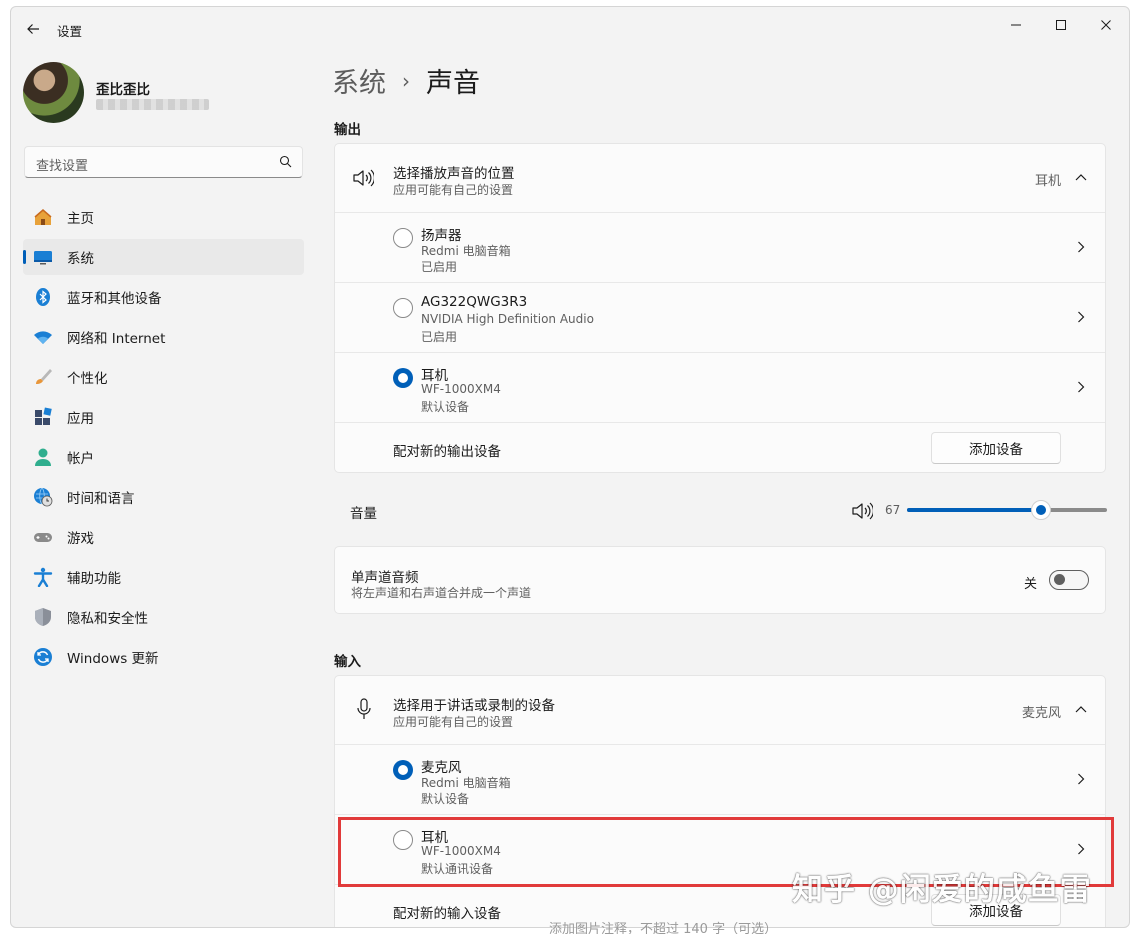 The image size is (1141, 934). What do you see at coordinates (62, 166) in the screenshot?
I see `search-placeholder: 查找设置` at bounding box center [62, 166].